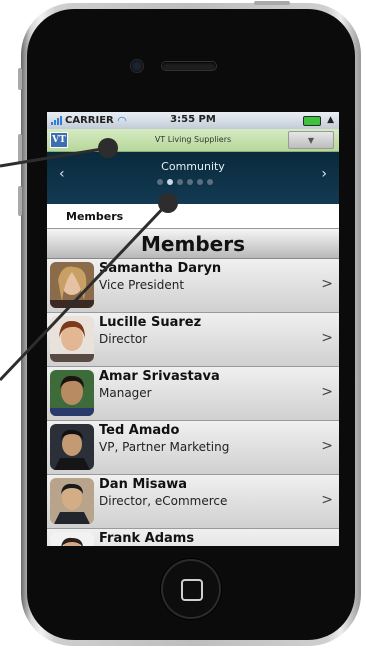 The image size is (366, 649). I want to click on callout-line-navigator, so click(85, 291).